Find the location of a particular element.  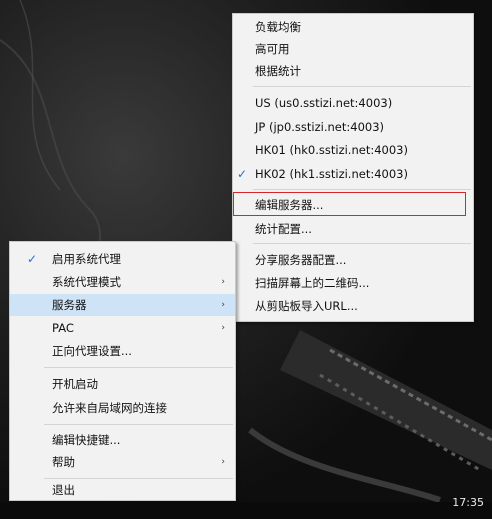

menu-item-server-hk02: ✓ HK02 (hk1.sstizi.net:4003) is located at coordinates (353, 174).